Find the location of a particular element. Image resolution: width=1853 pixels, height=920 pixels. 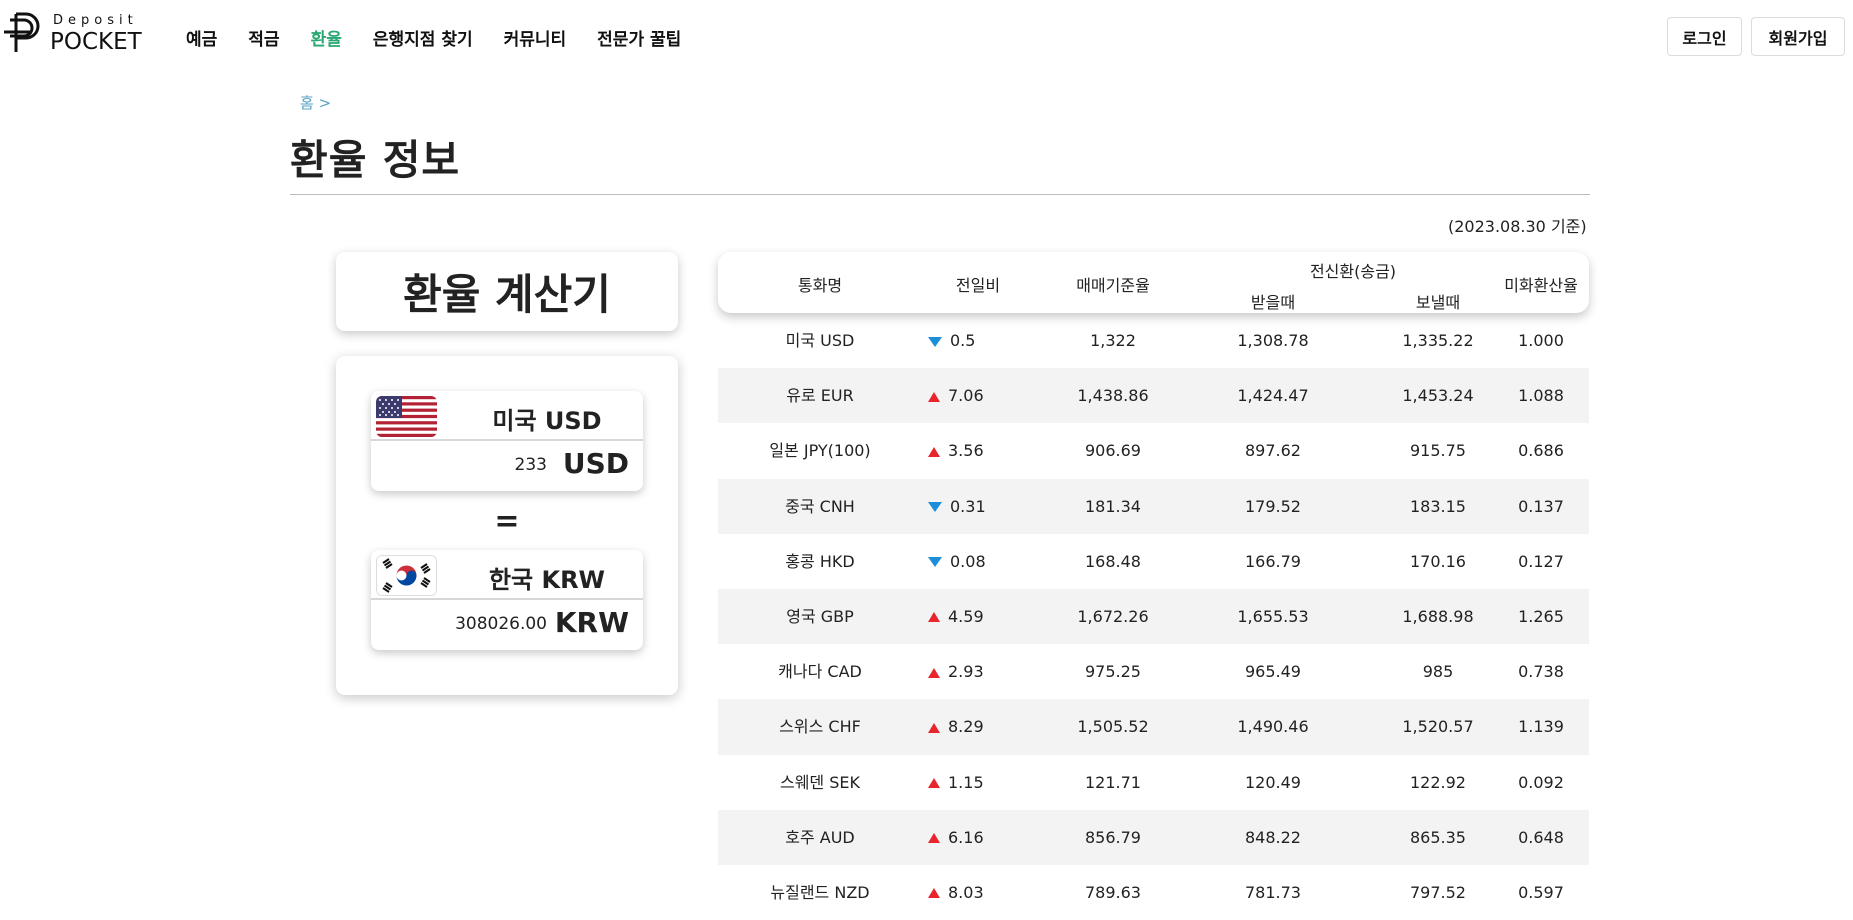

signup-button: 회원가입 is located at coordinates (1798, 36).